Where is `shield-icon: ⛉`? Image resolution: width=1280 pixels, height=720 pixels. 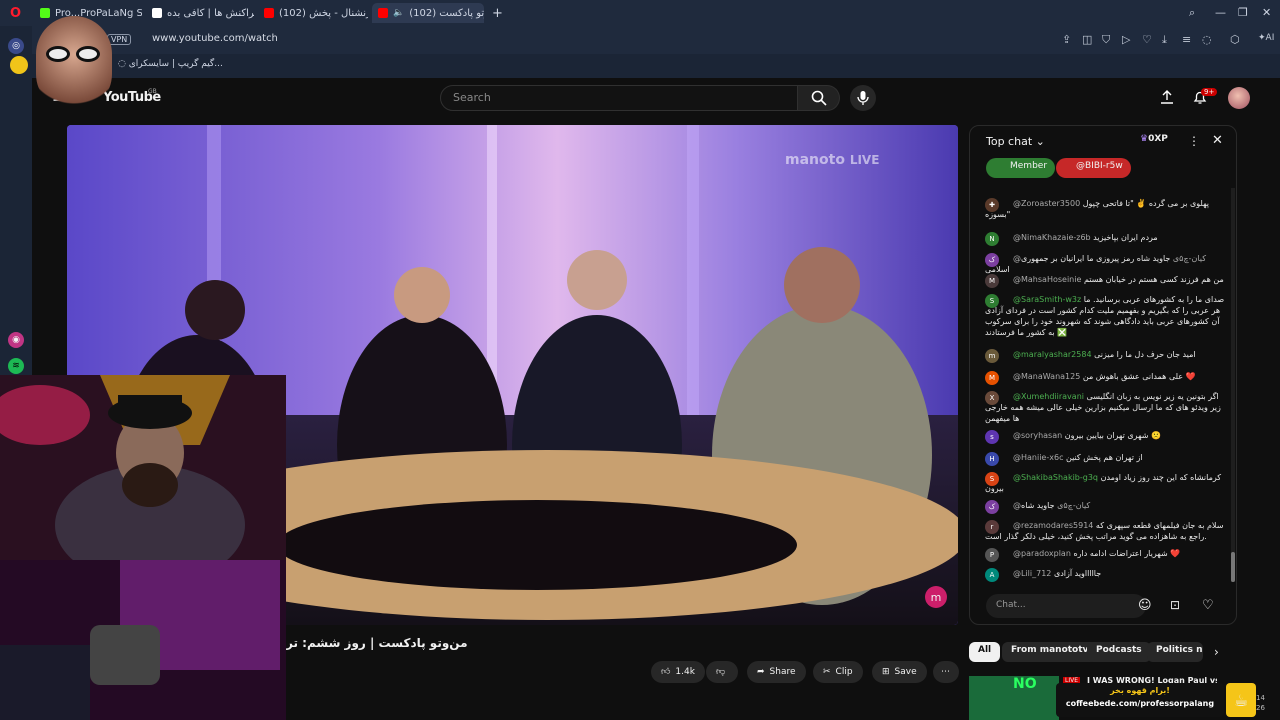
shield-icon: ⛉ is located at coordinates (1106, 40).